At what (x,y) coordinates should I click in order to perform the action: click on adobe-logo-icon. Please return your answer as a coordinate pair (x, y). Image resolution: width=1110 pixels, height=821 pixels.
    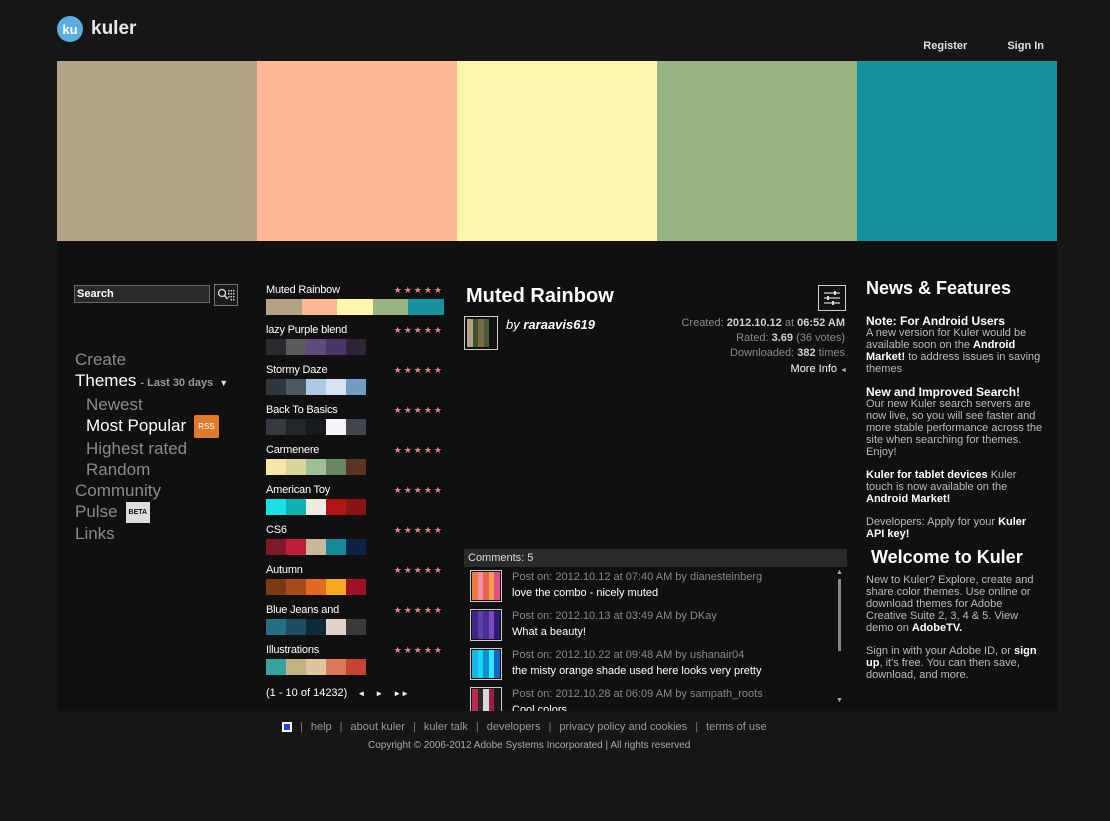
    Looking at the image, I should click on (287, 727).